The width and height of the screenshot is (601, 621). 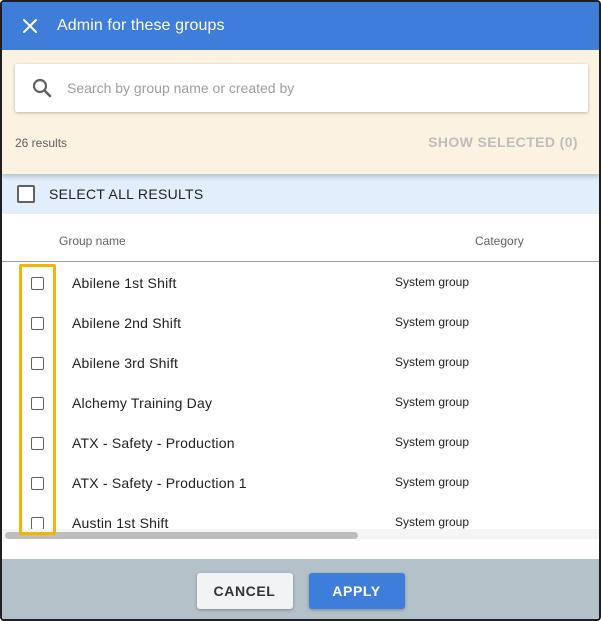 What do you see at coordinates (327, 88) in the screenshot?
I see `search-input` at bounding box center [327, 88].